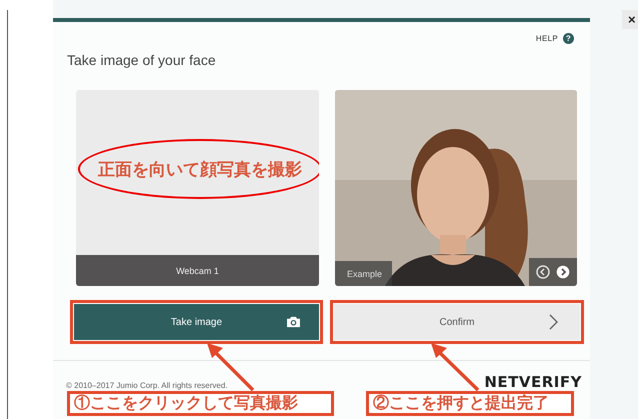  I want to click on example-caption: Example, so click(363, 273).